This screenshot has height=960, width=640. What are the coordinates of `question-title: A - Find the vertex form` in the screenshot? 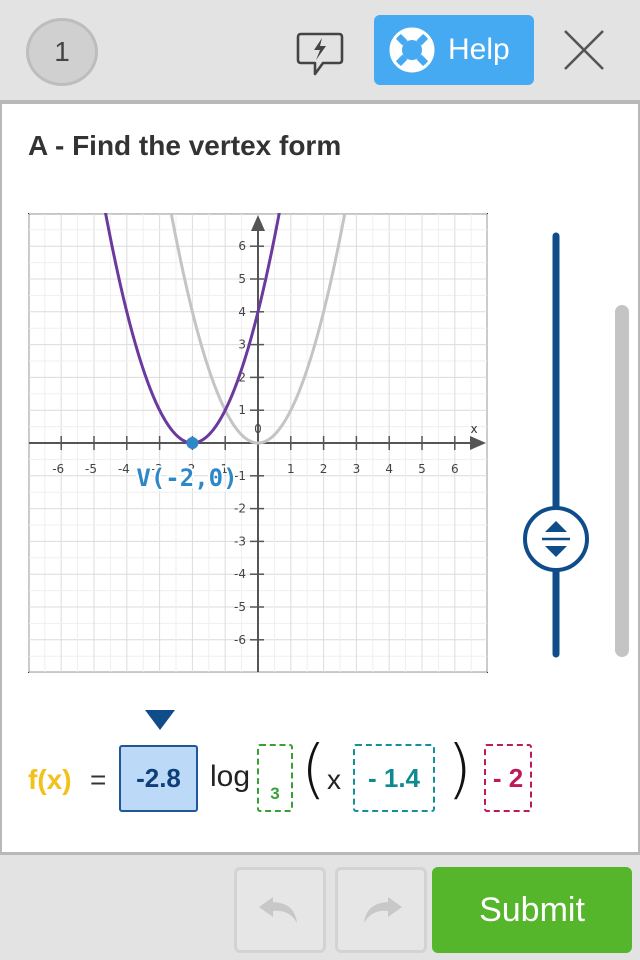 It's located at (185, 145).